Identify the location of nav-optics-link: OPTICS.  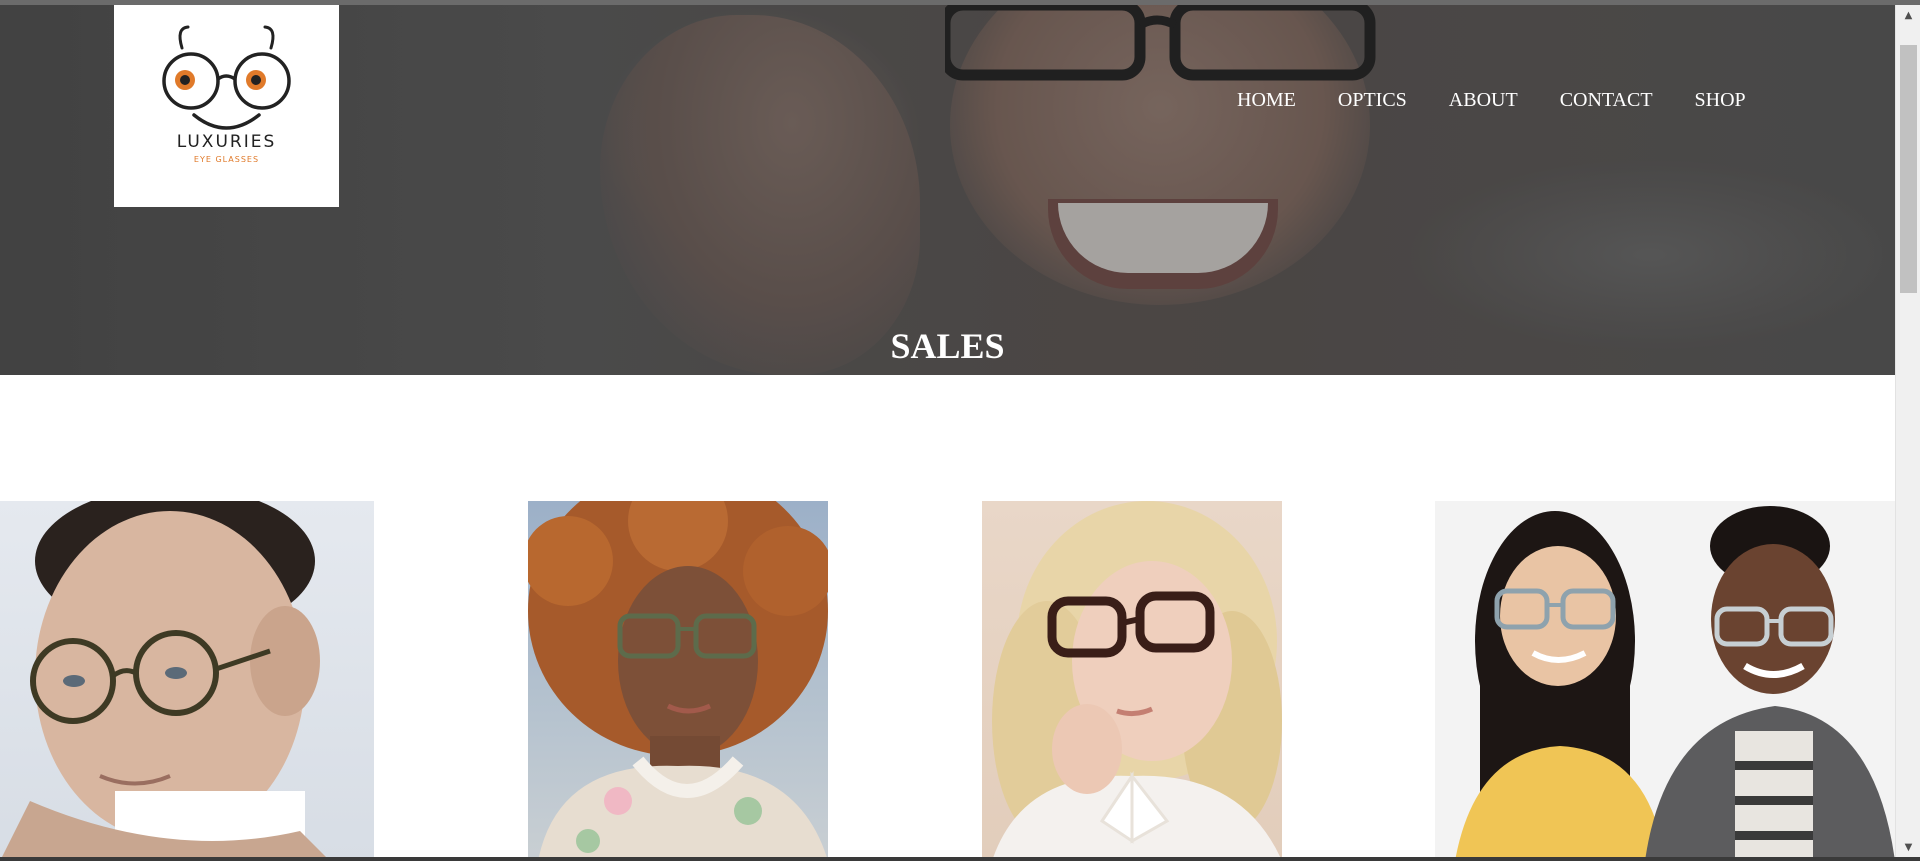
(1372, 100).